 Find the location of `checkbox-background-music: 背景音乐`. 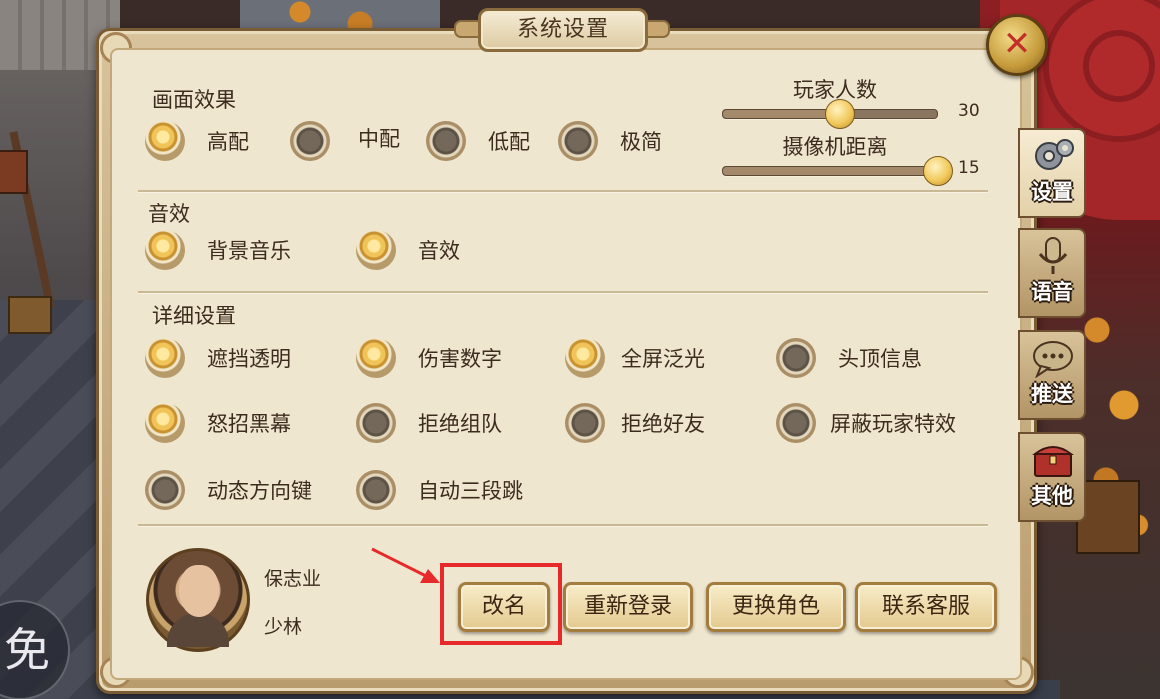

checkbox-background-music: 背景音乐 is located at coordinates (218, 250).